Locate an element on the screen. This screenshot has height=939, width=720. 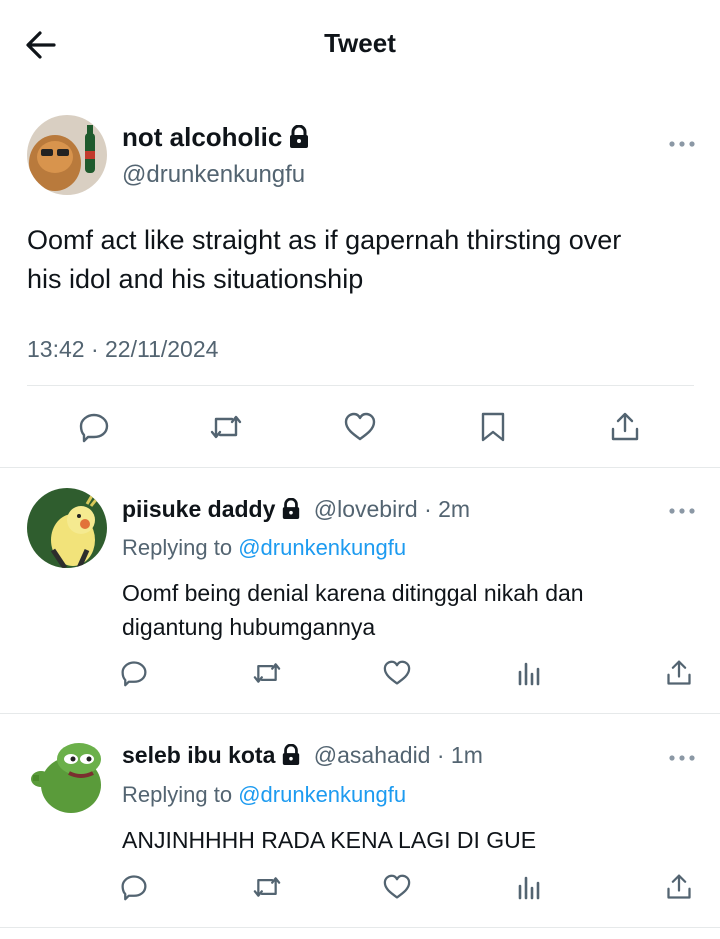
reply-text-line: digantung hubumgannya is located at coordinates (249, 627).